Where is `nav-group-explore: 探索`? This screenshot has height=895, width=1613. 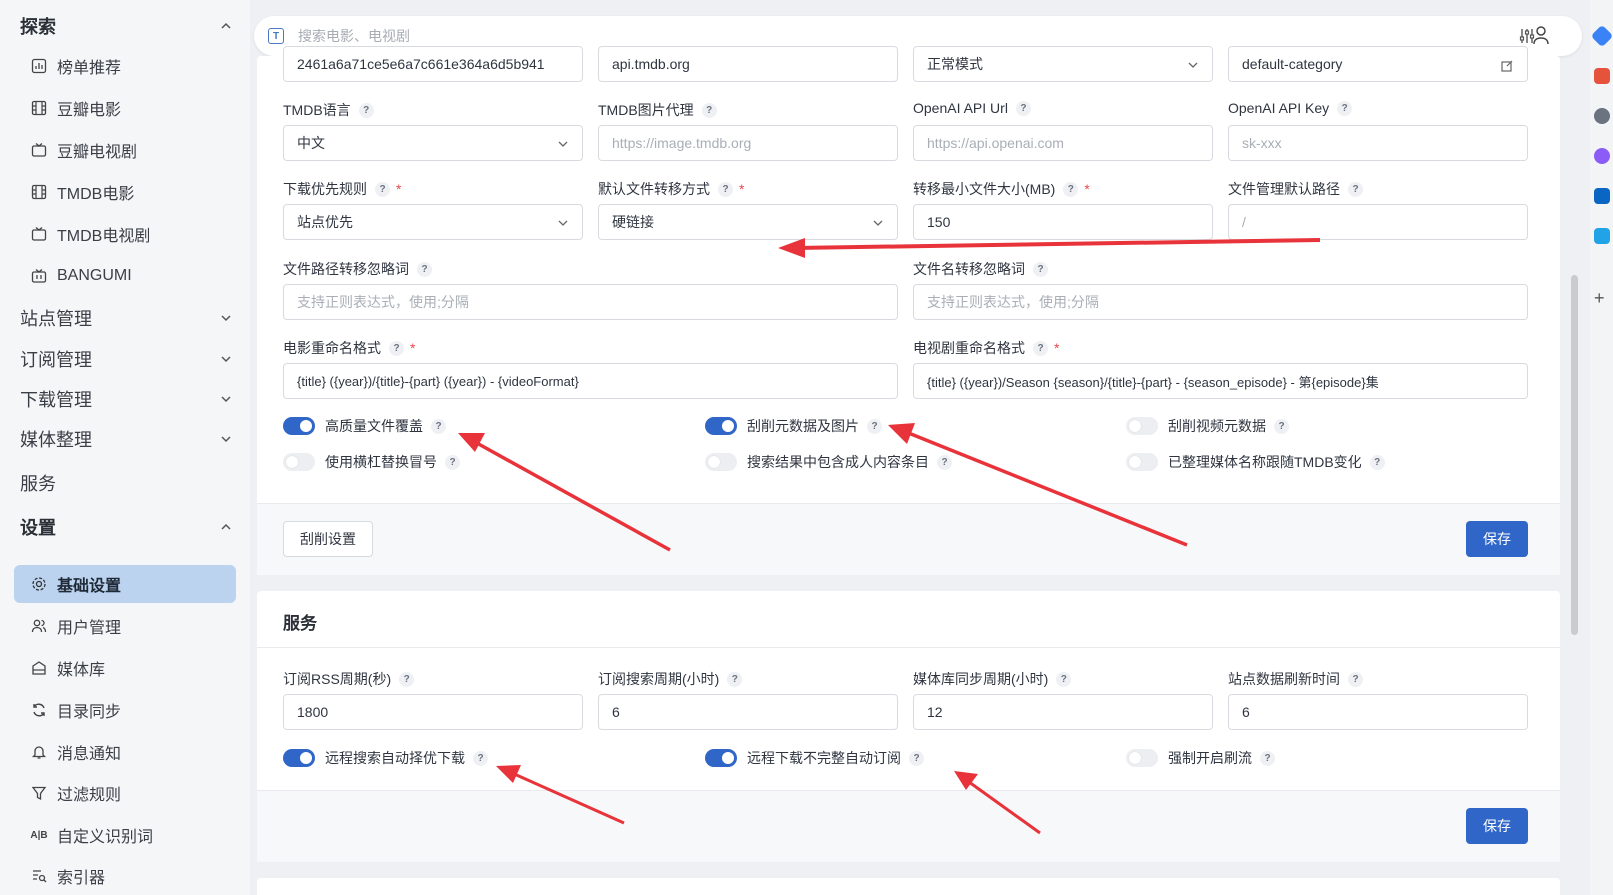 nav-group-explore: 探索 is located at coordinates (126, 26).